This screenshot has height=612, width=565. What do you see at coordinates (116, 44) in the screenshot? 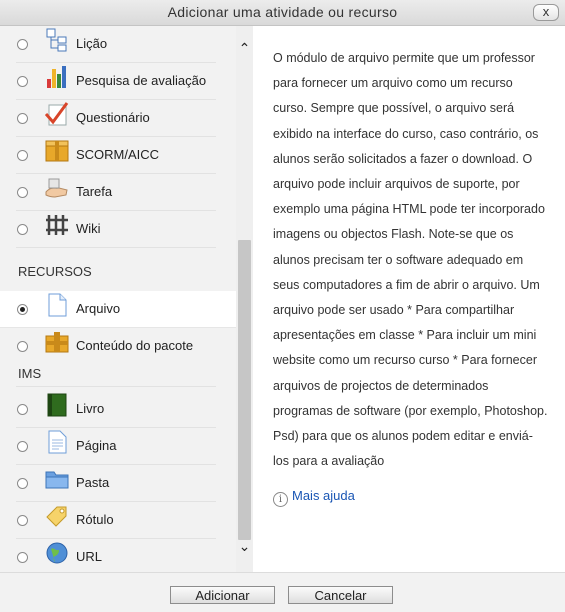
I see `module-option-licao: Lição` at bounding box center [116, 44].